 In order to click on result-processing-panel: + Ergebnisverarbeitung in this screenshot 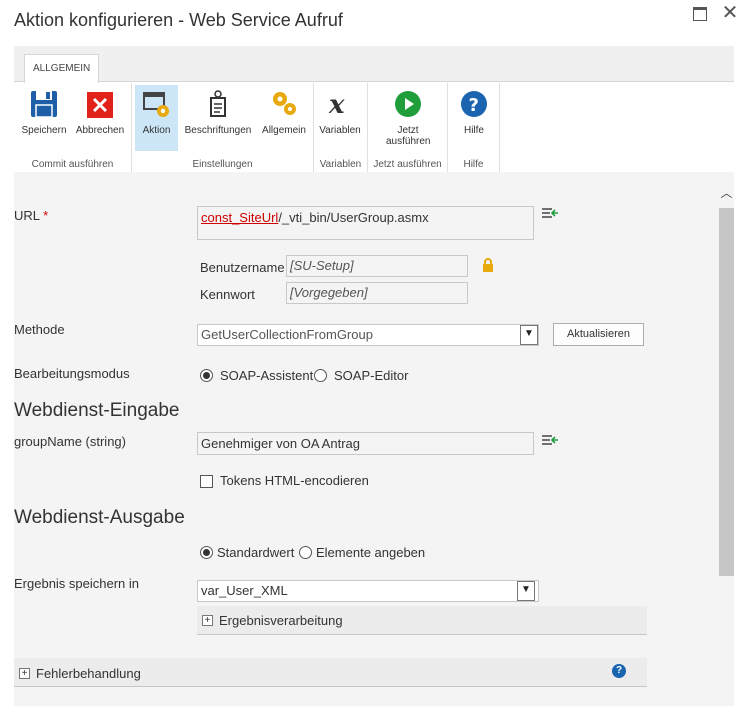, I will do `click(422, 620)`.